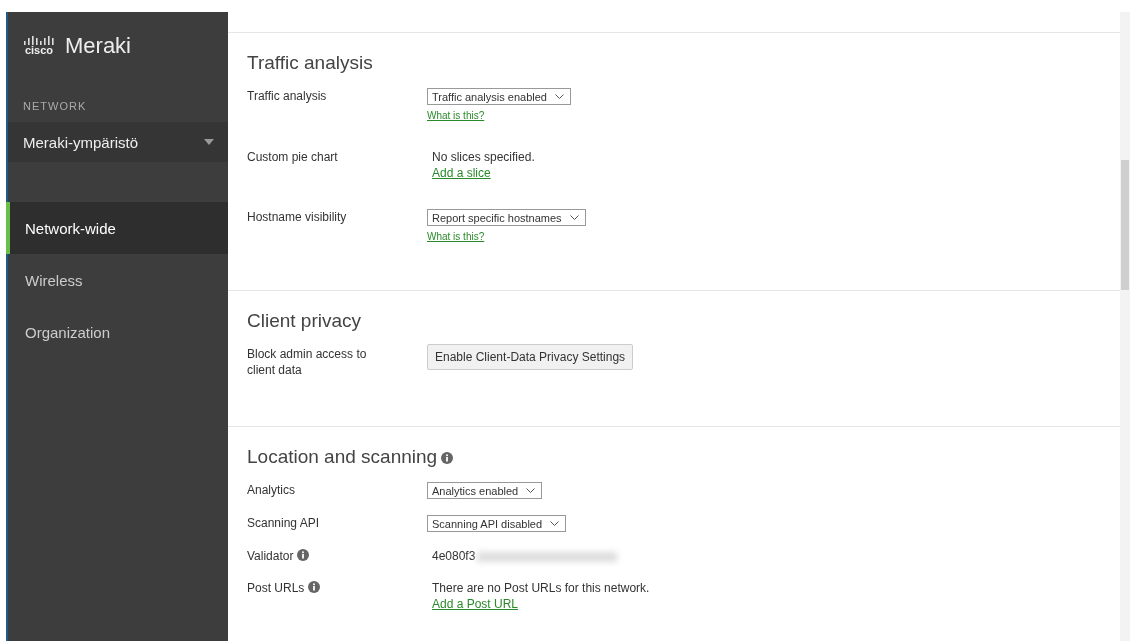 The height and width of the screenshot is (641, 1130). I want to click on nav-item: Wireless, so click(117, 280).